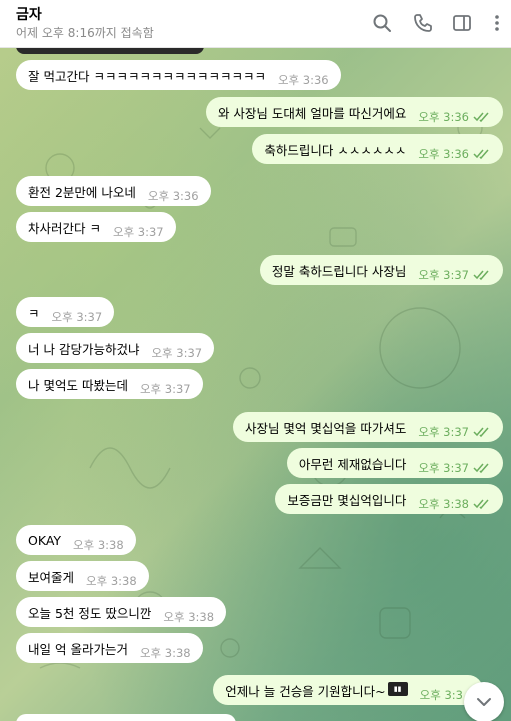 Image resolution: width=511 pixels, height=721 pixels. What do you see at coordinates (325, 428) in the screenshot?
I see `message-text: 사장님 몇억 몇십억을 따가셔도` at bounding box center [325, 428].